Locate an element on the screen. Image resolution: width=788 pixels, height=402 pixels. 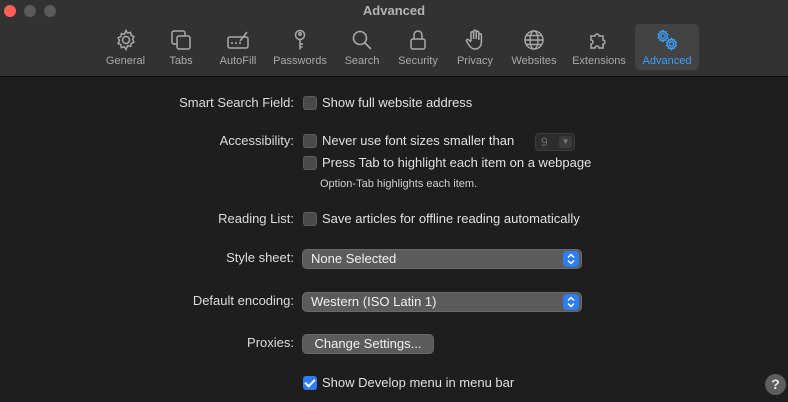
tab-label: Security is located at coordinates (418, 61).